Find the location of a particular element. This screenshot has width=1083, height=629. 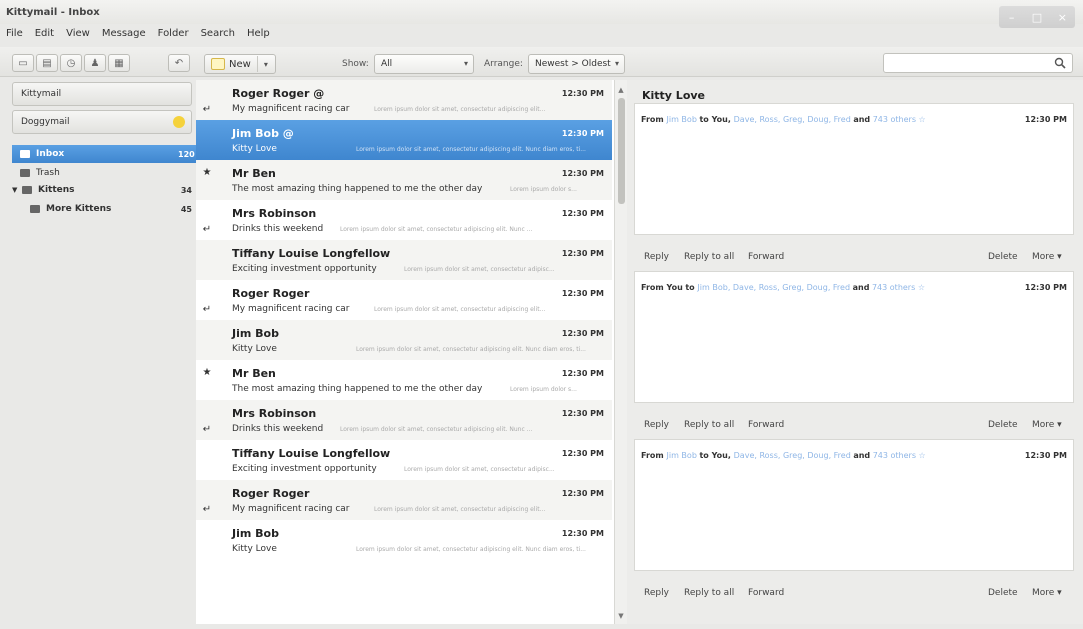

folder-label: Kittens is located at coordinates (56, 190).